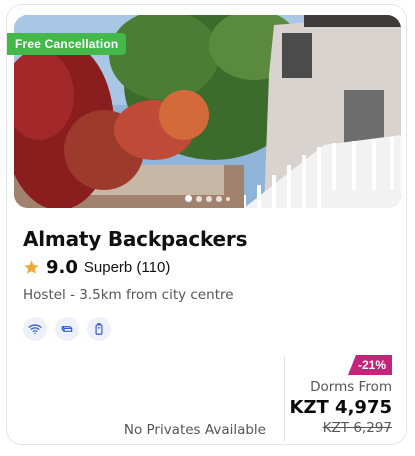  What do you see at coordinates (62, 267) in the screenshot?
I see `rating-score: 9.0` at bounding box center [62, 267].